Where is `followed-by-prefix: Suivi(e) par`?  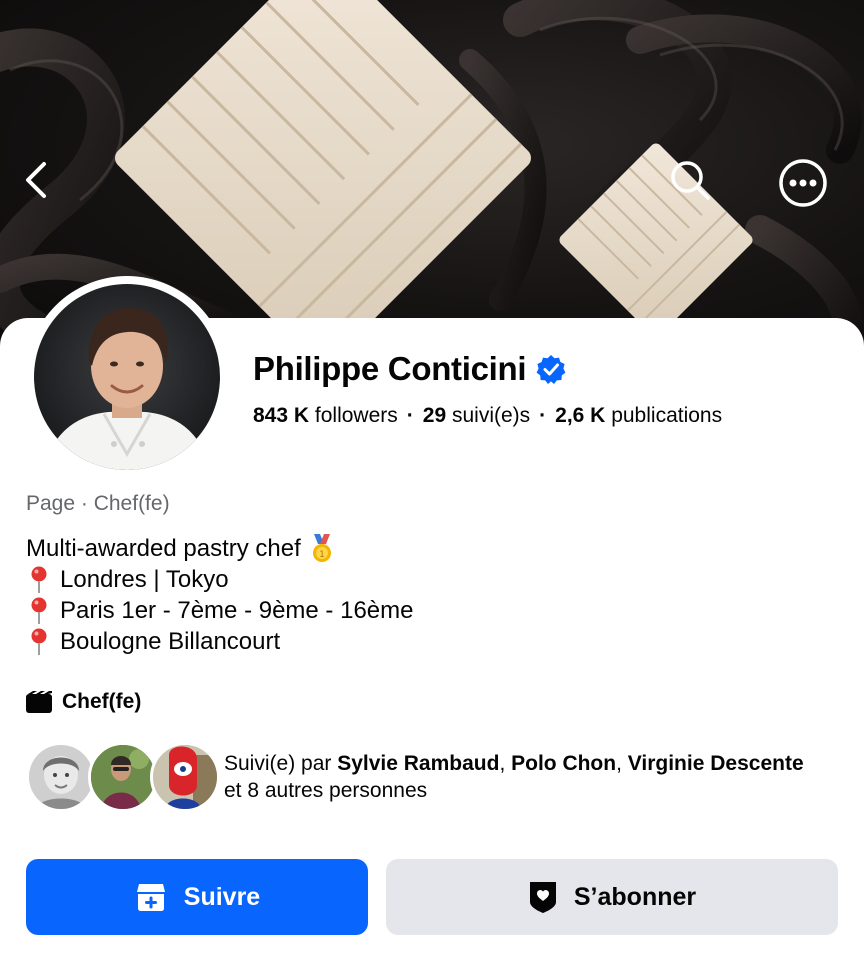
followed-by-prefix: Suivi(e) par is located at coordinates (281, 763).